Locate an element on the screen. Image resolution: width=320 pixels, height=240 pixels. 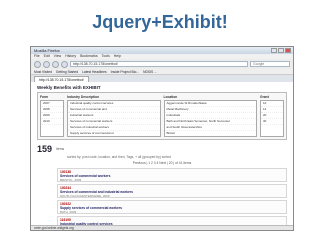
result-count-label: Items is located at coordinates (60, 149).